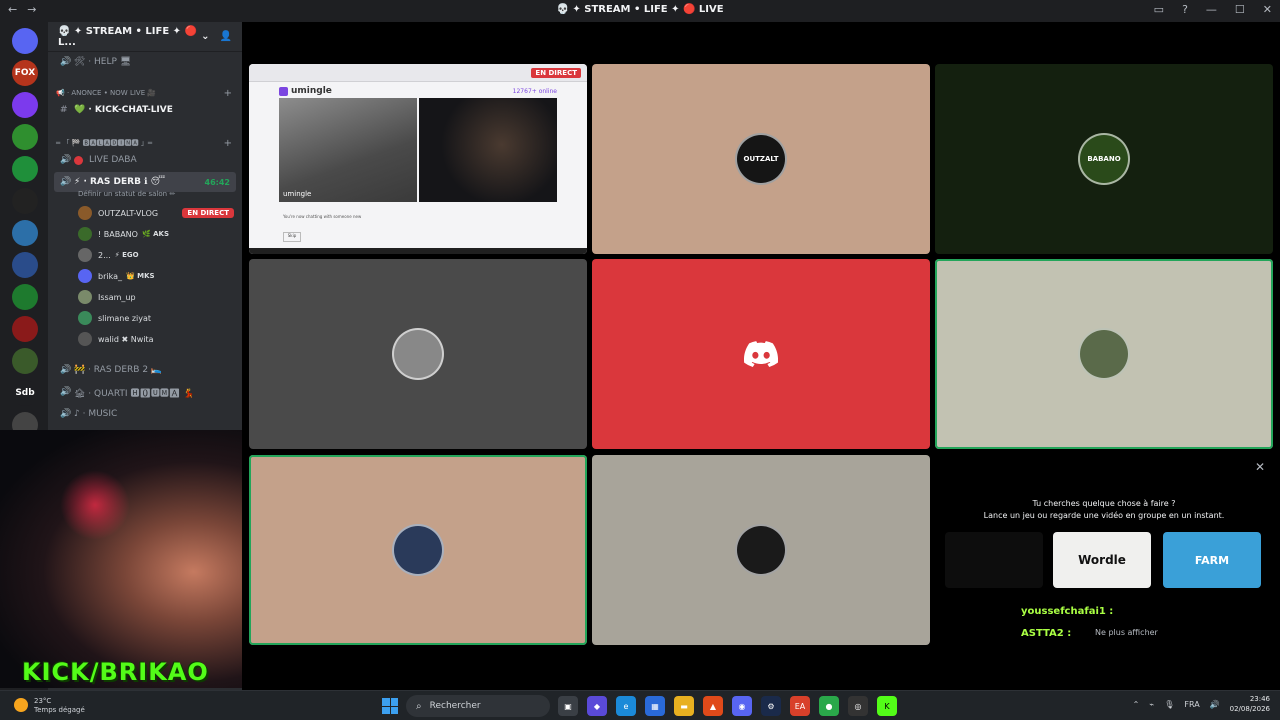  Describe the element at coordinates (283, 91) in the screenshot. I see `logo-icon` at that location.